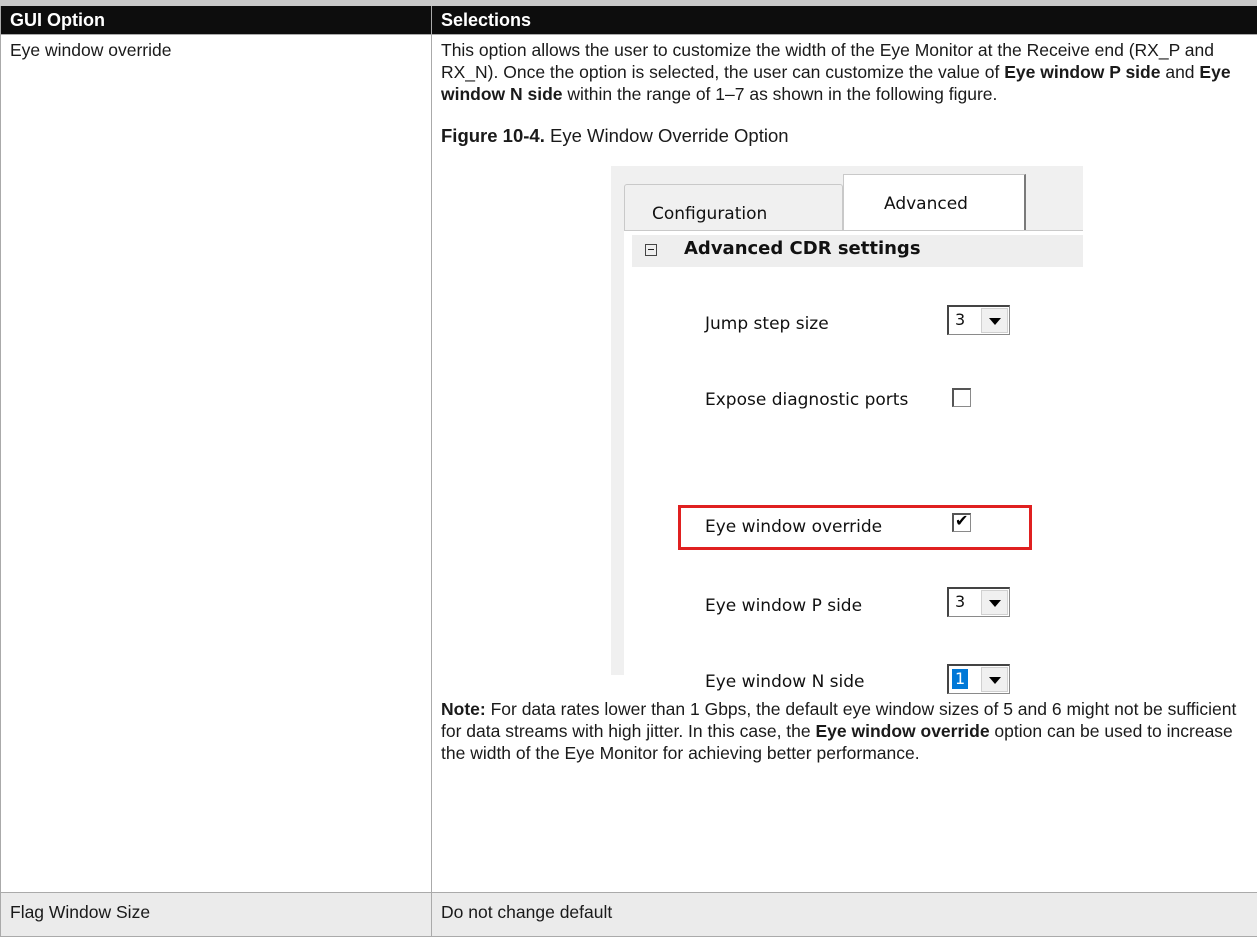  I want to click on eye-window-override-checkbox: ✔, so click(961, 522).